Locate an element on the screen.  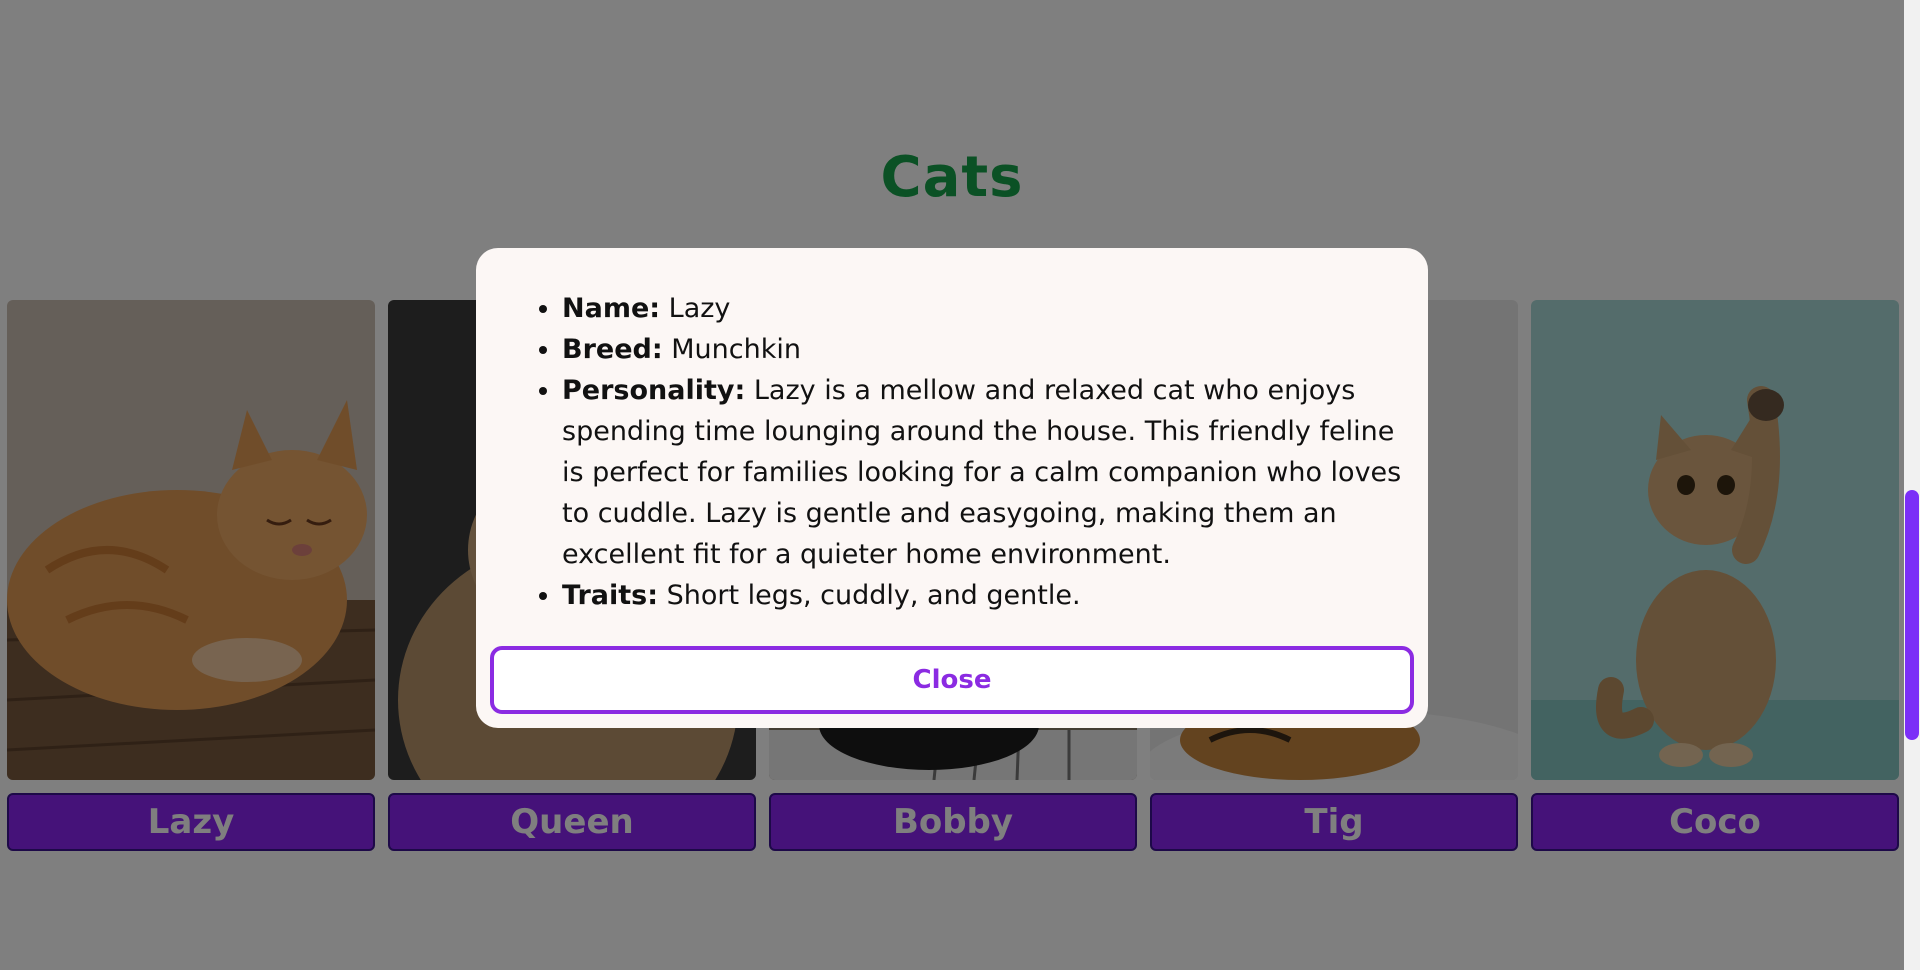
detail-breed-label: Breed: is located at coordinates (612, 349).